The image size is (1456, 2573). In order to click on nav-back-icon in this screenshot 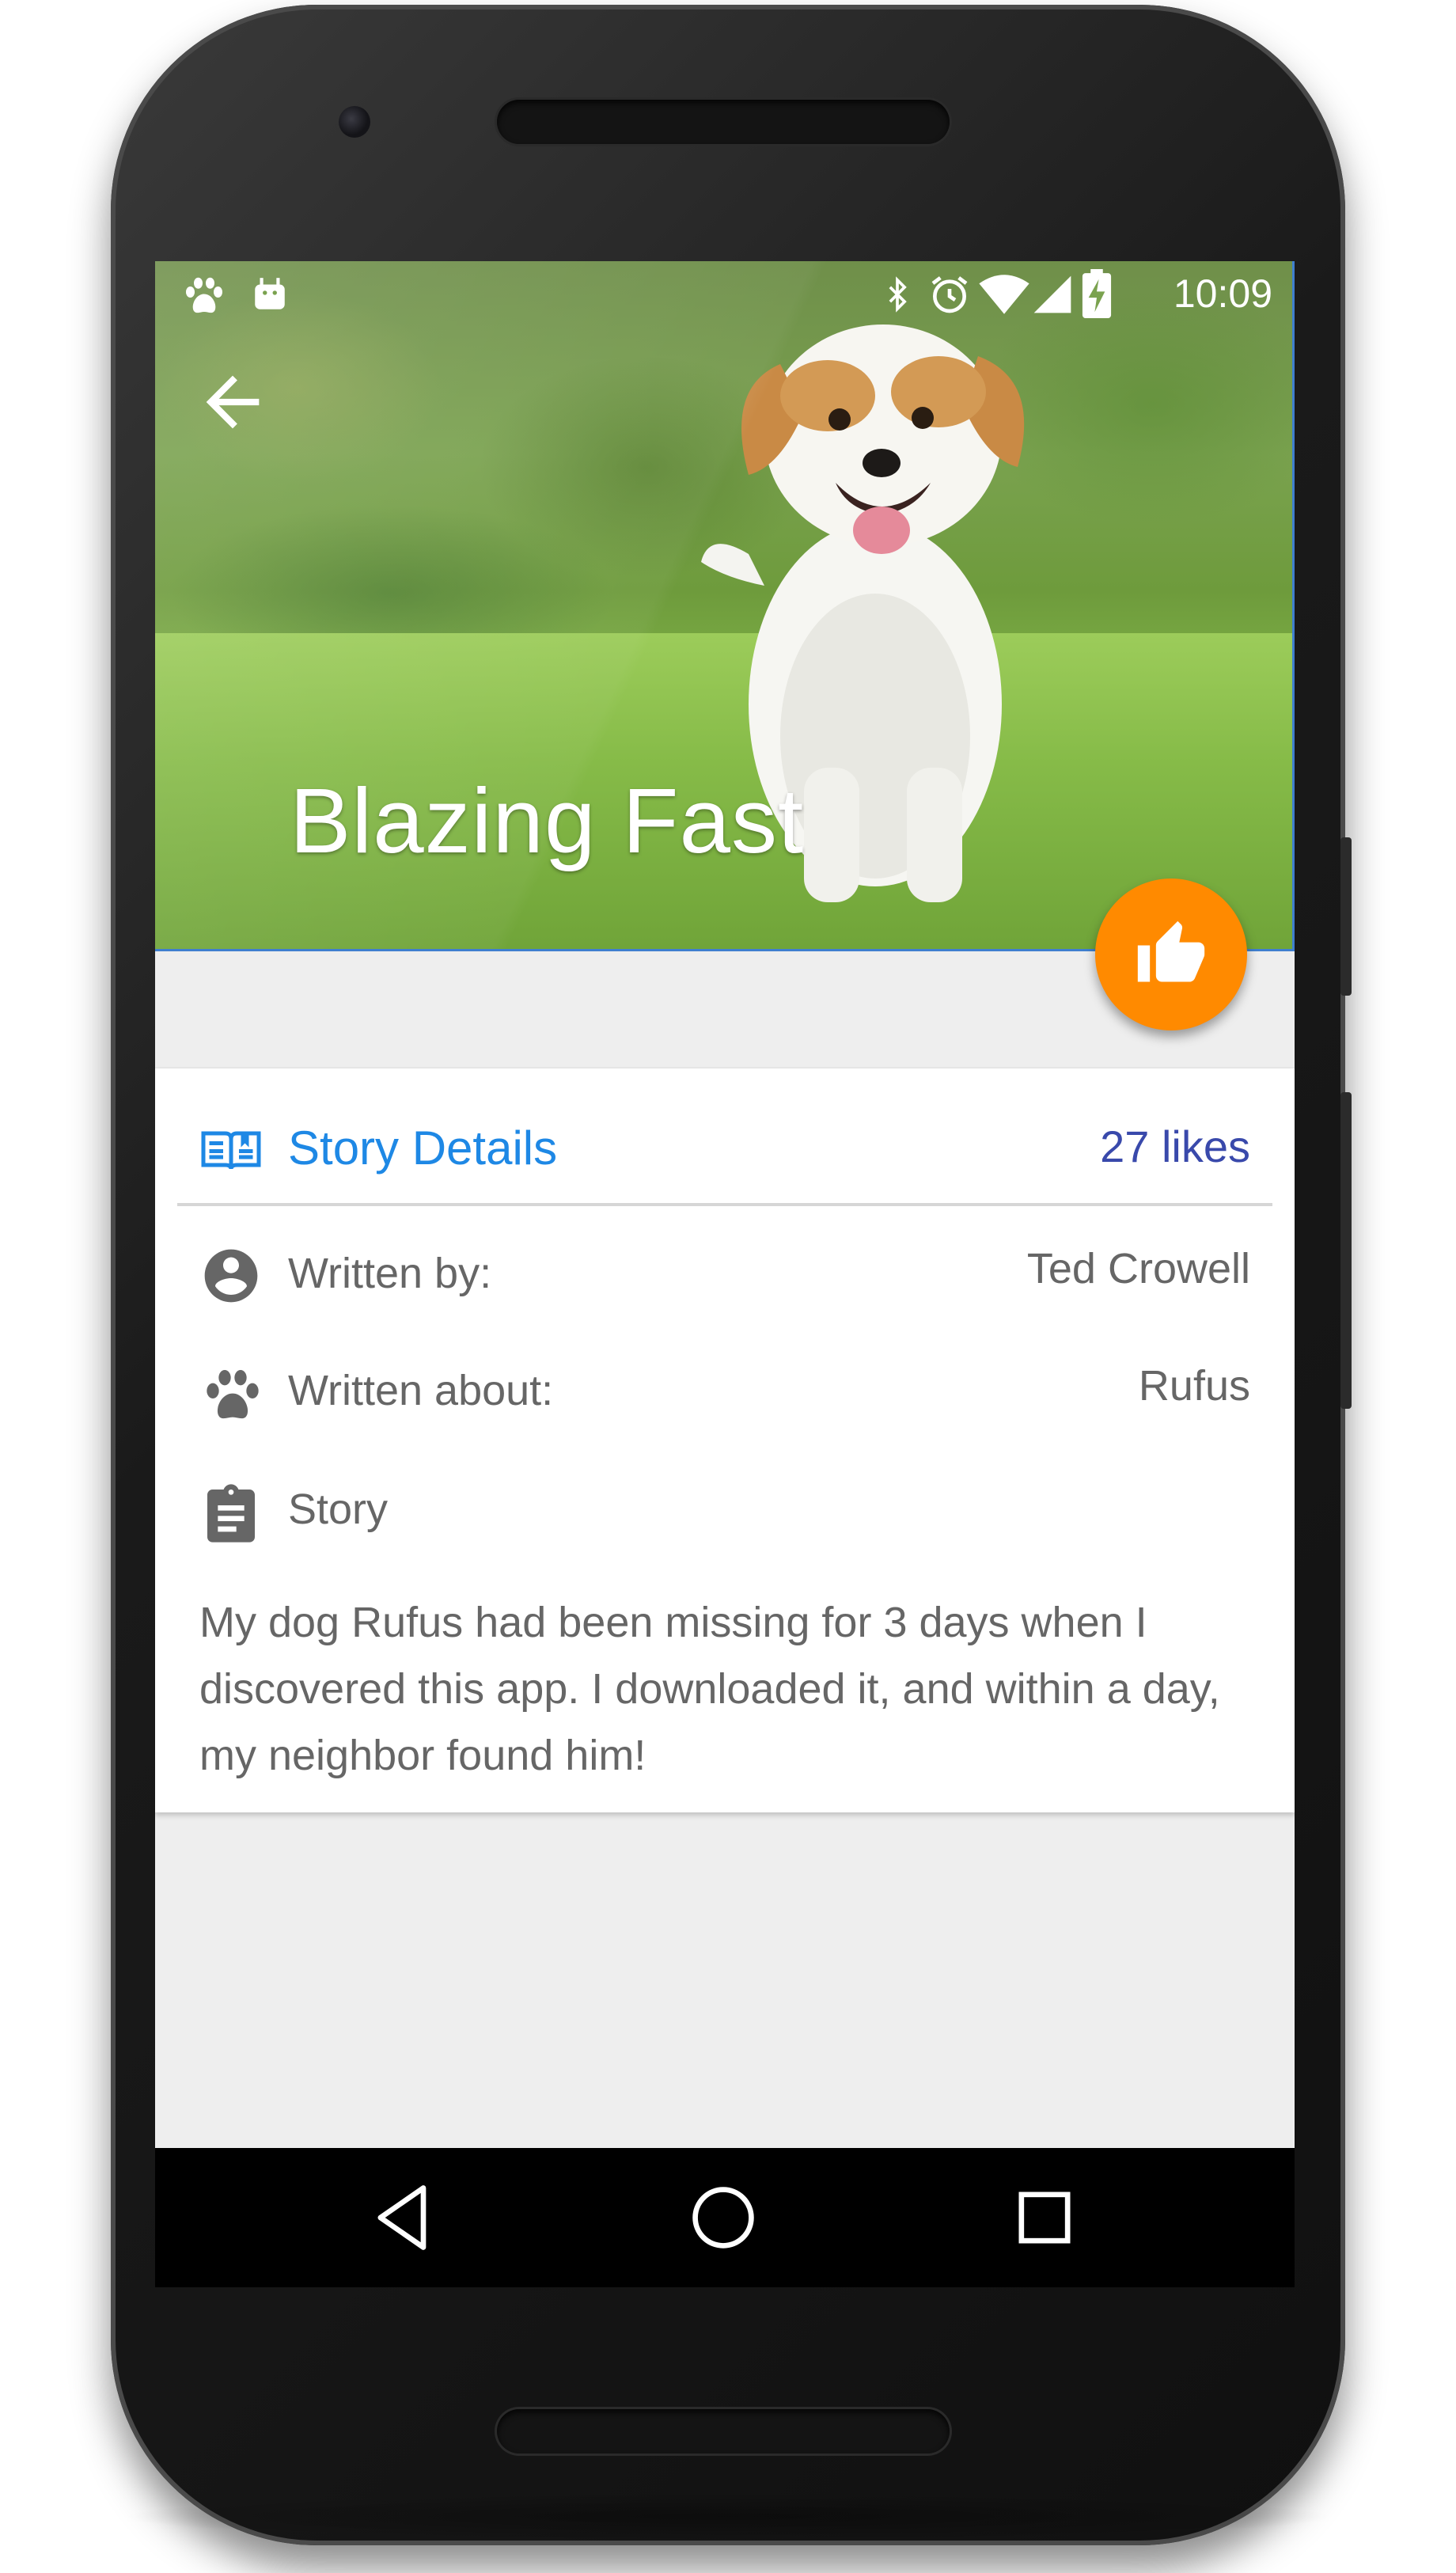, I will do `click(403, 2217)`.